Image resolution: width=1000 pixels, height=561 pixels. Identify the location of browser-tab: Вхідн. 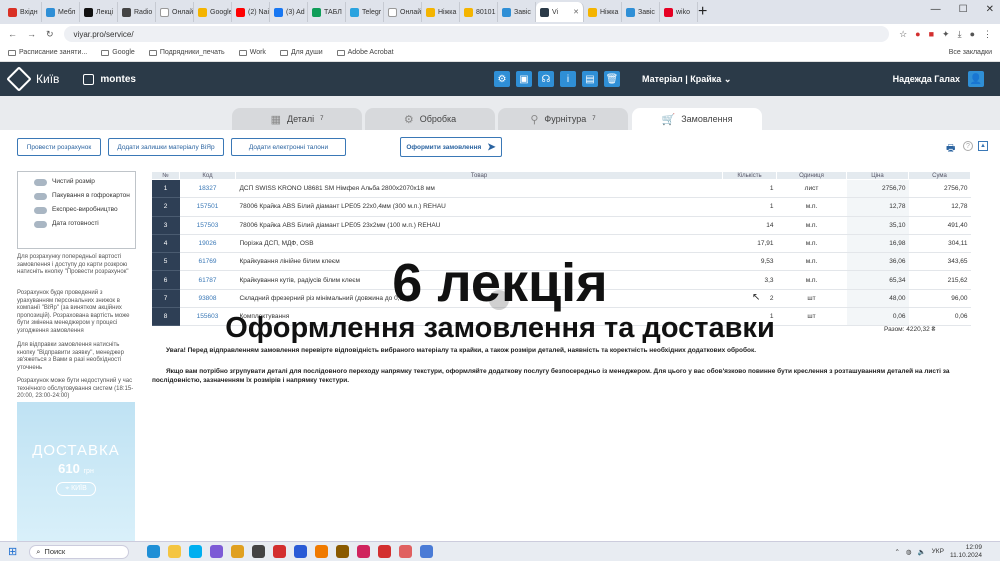
(23, 12).